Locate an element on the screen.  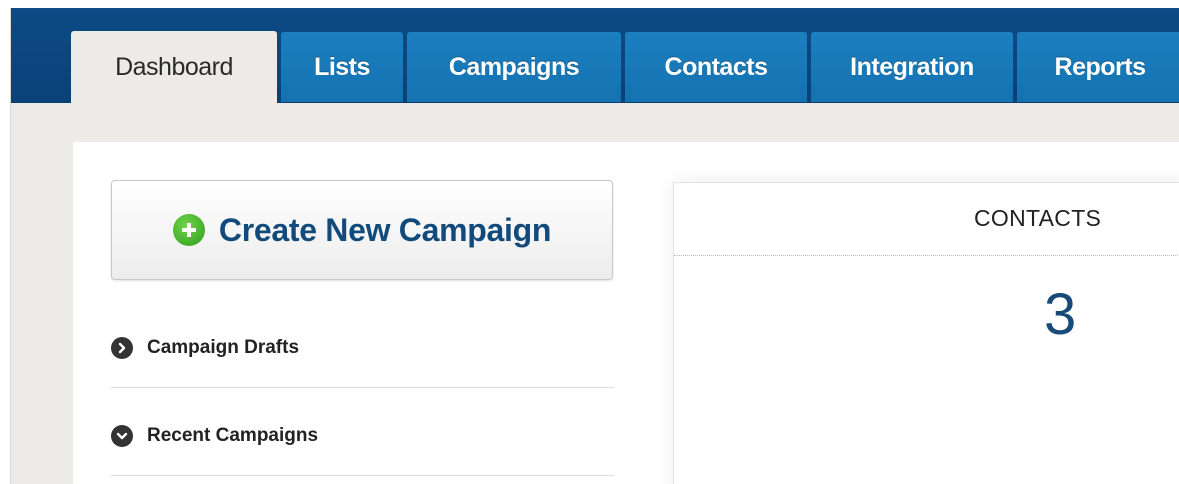
chevron-down-circle-icon is located at coordinates (122, 436).